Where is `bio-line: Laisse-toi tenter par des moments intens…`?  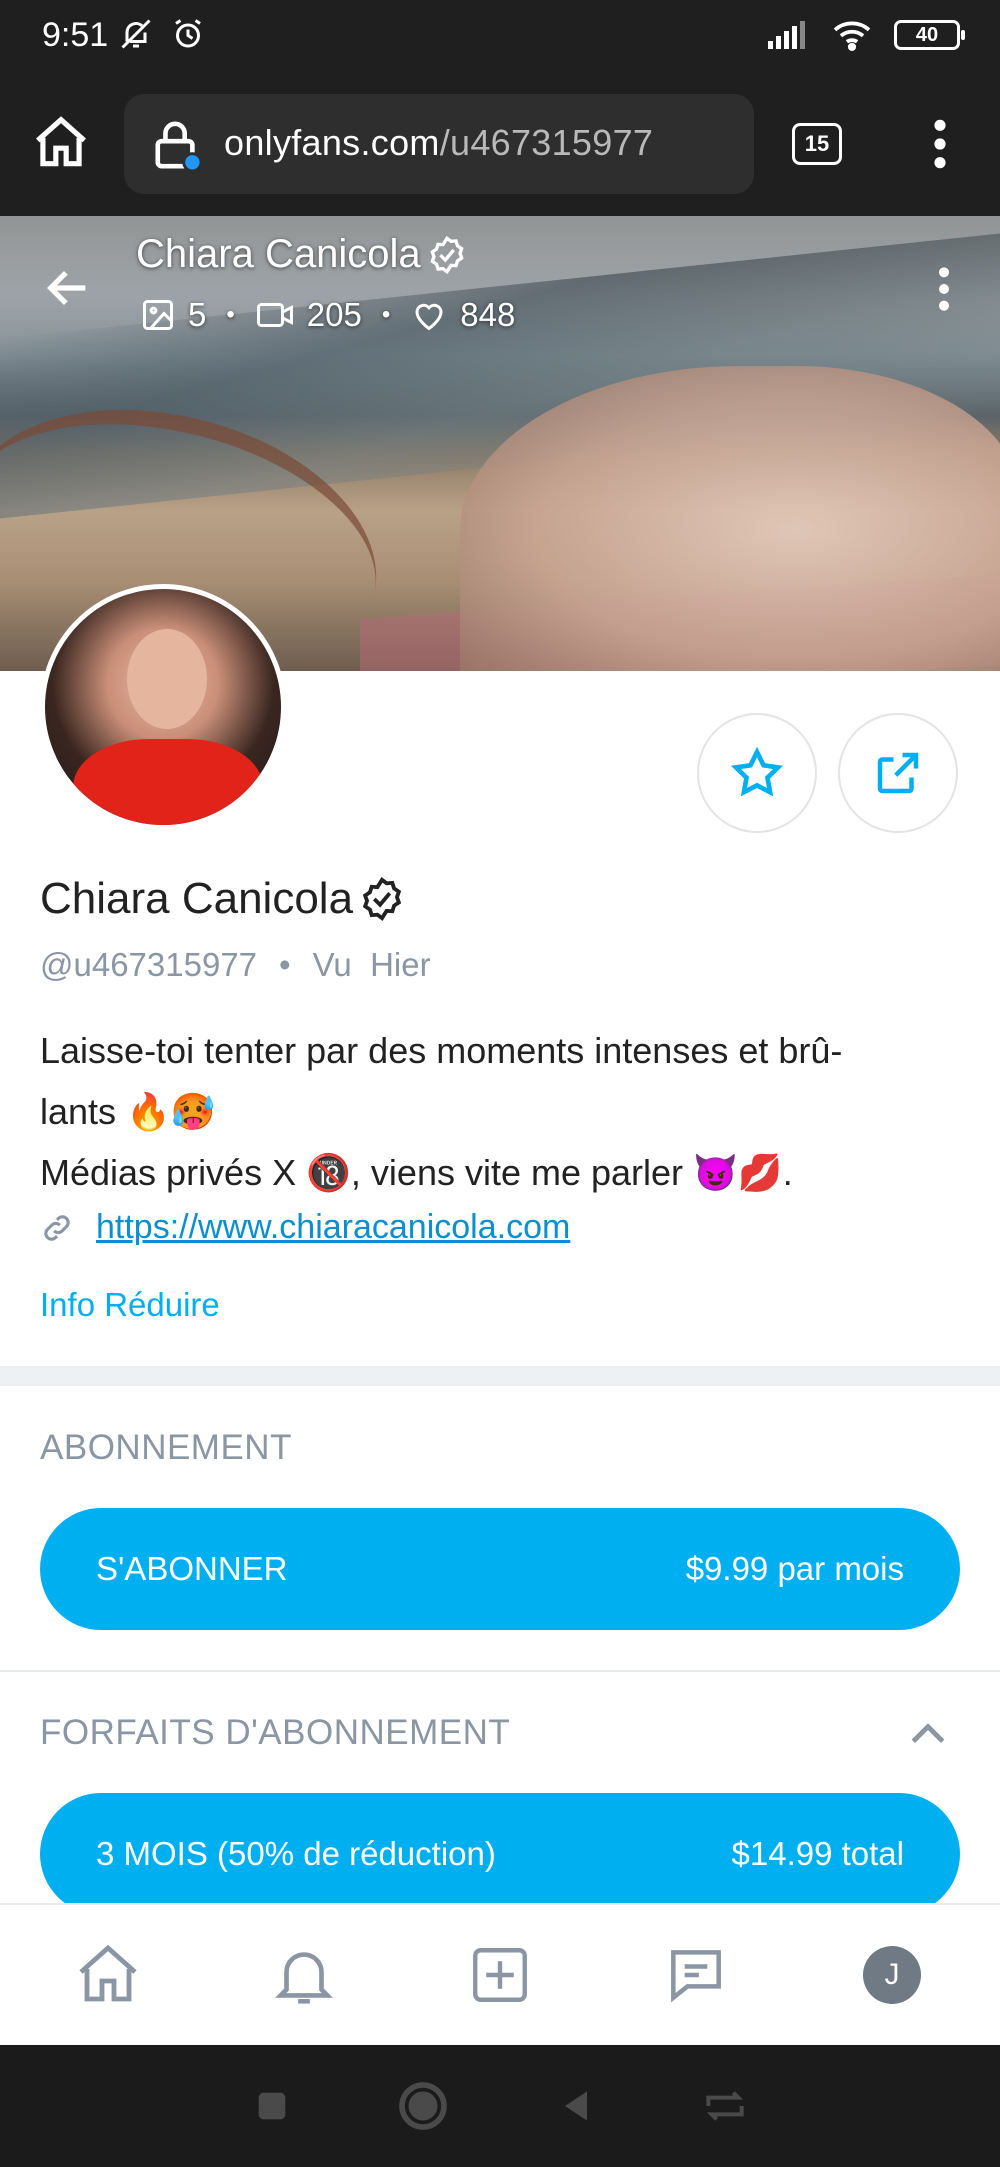 bio-line: Laisse-toi tenter par des moments intens… is located at coordinates (441, 1050).